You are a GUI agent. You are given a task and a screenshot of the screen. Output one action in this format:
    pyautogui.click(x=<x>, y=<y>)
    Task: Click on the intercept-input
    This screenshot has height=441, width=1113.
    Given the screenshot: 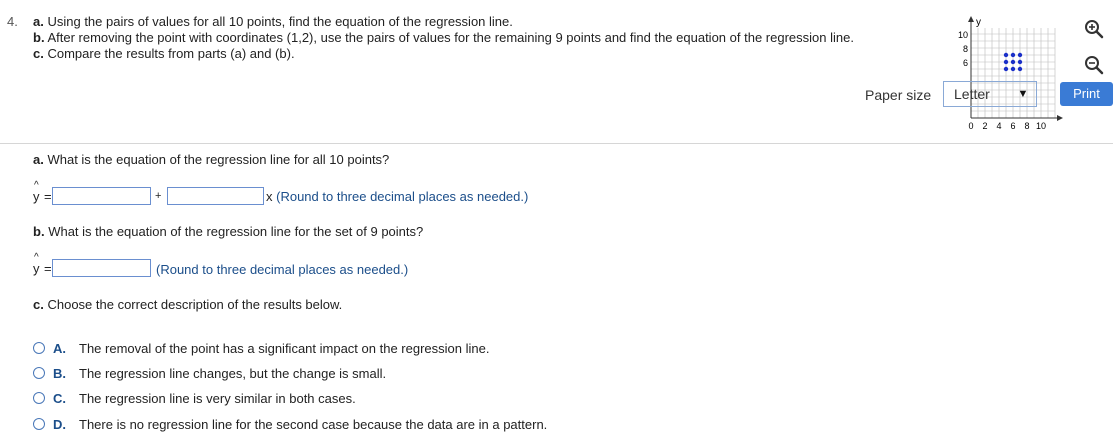 What is the action you would take?
    pyautogui.click(x=101, y=196)
    